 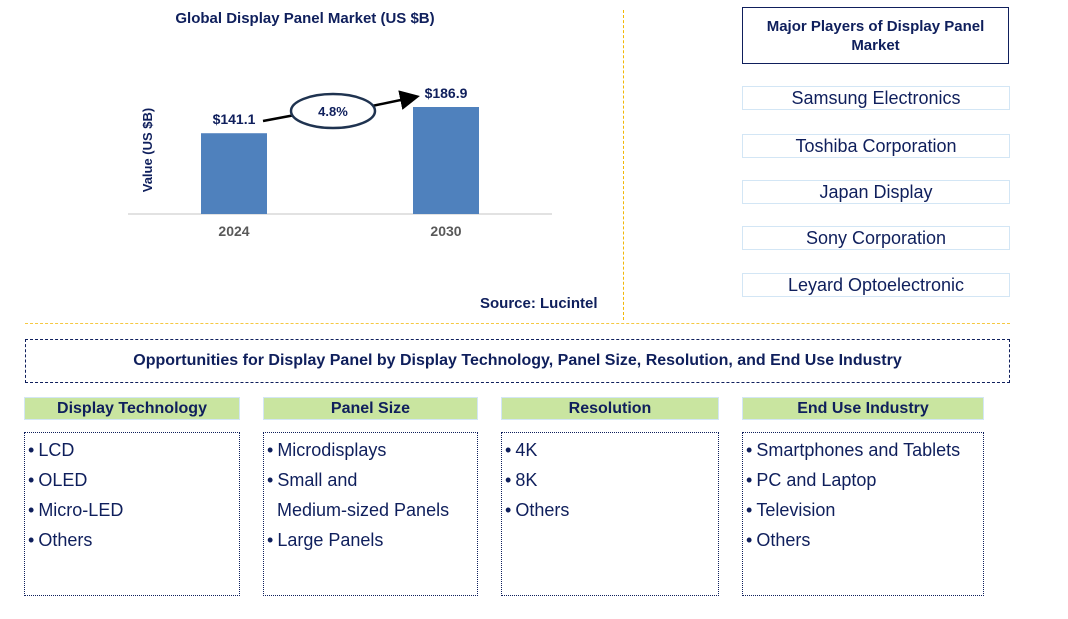 I want to click on player-item: Toshiba Corporation, so click(x=876, y=146).